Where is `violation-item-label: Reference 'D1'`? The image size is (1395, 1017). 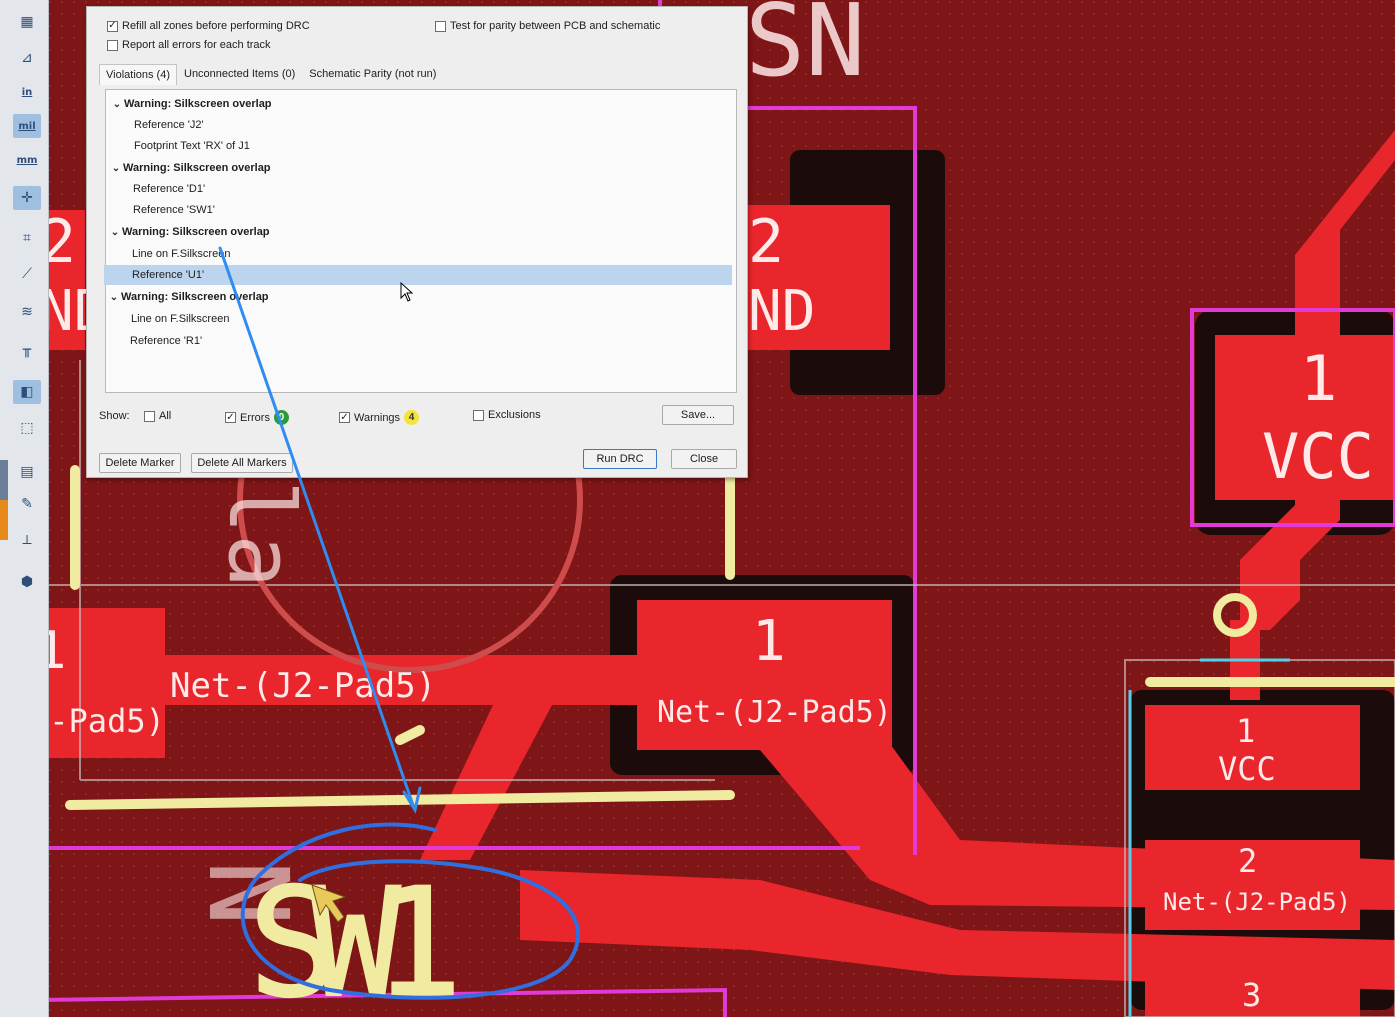
violation-item-label: Reference 'D1' is located at coordinates (169, 189).